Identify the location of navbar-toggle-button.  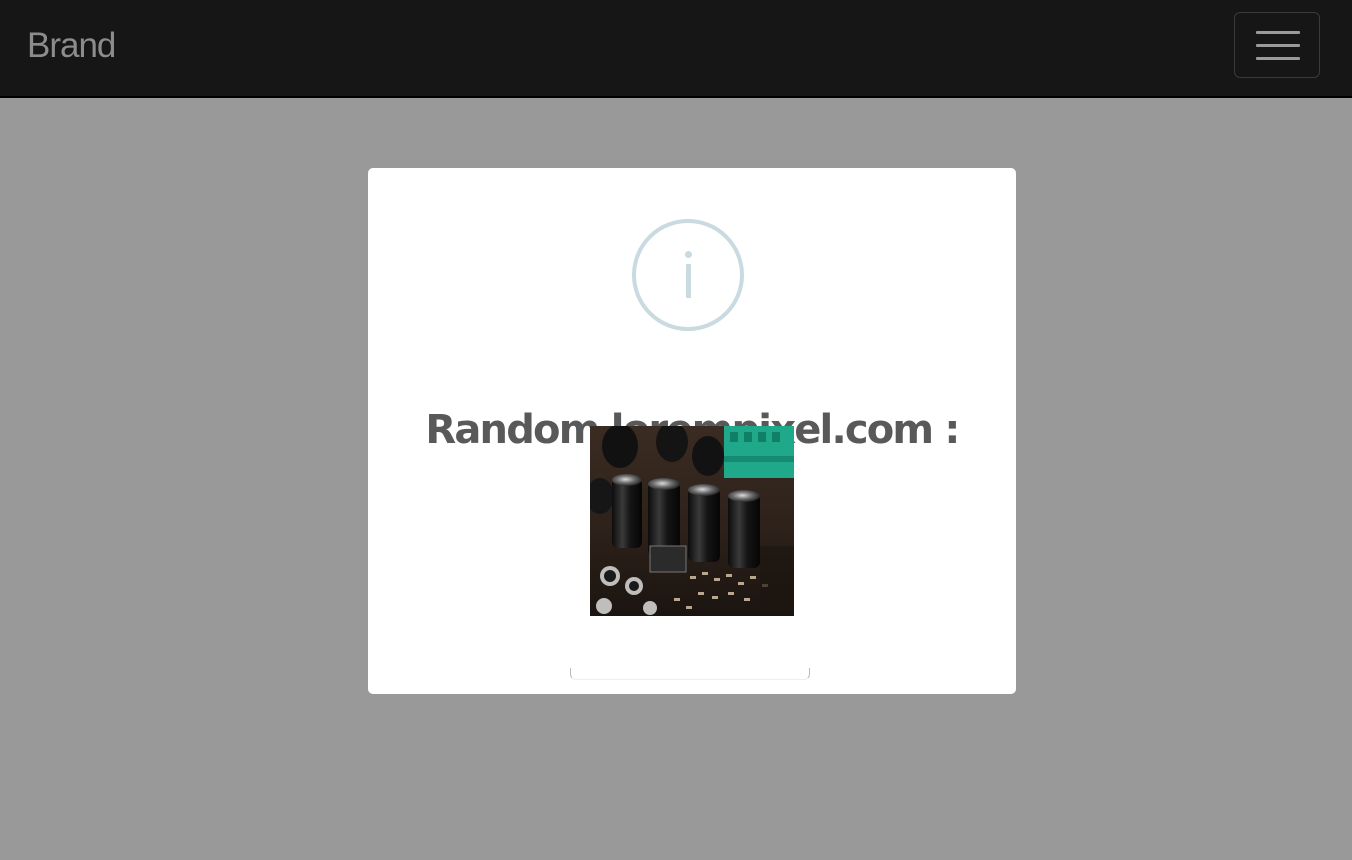
(1277, 45).